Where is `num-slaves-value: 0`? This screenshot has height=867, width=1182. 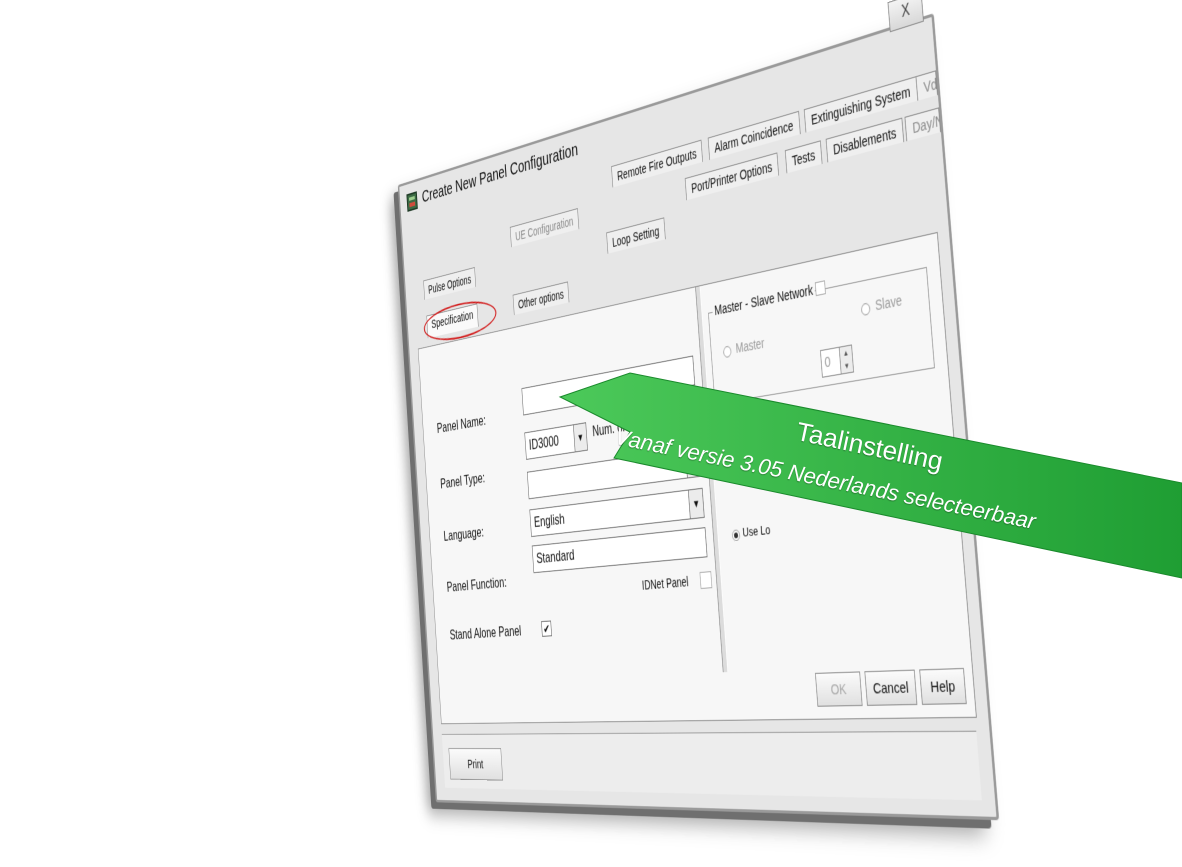 num-slaves-value: 0 is located at coordinates (827, 362).